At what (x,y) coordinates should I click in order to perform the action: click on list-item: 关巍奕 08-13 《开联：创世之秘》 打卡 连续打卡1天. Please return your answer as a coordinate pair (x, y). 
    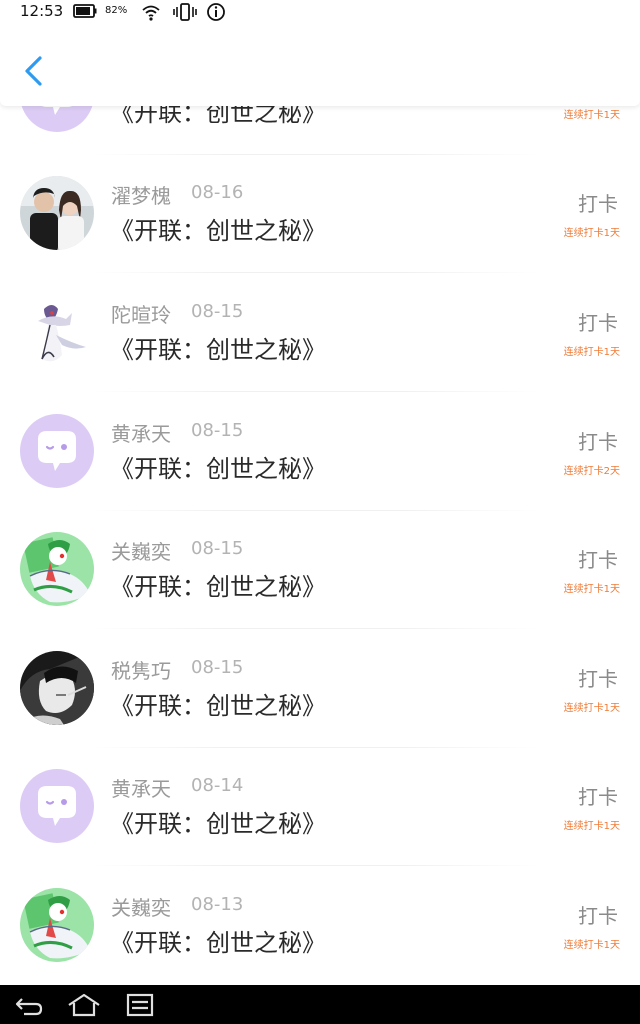
    Looking at the image, I should click on (320, 926).